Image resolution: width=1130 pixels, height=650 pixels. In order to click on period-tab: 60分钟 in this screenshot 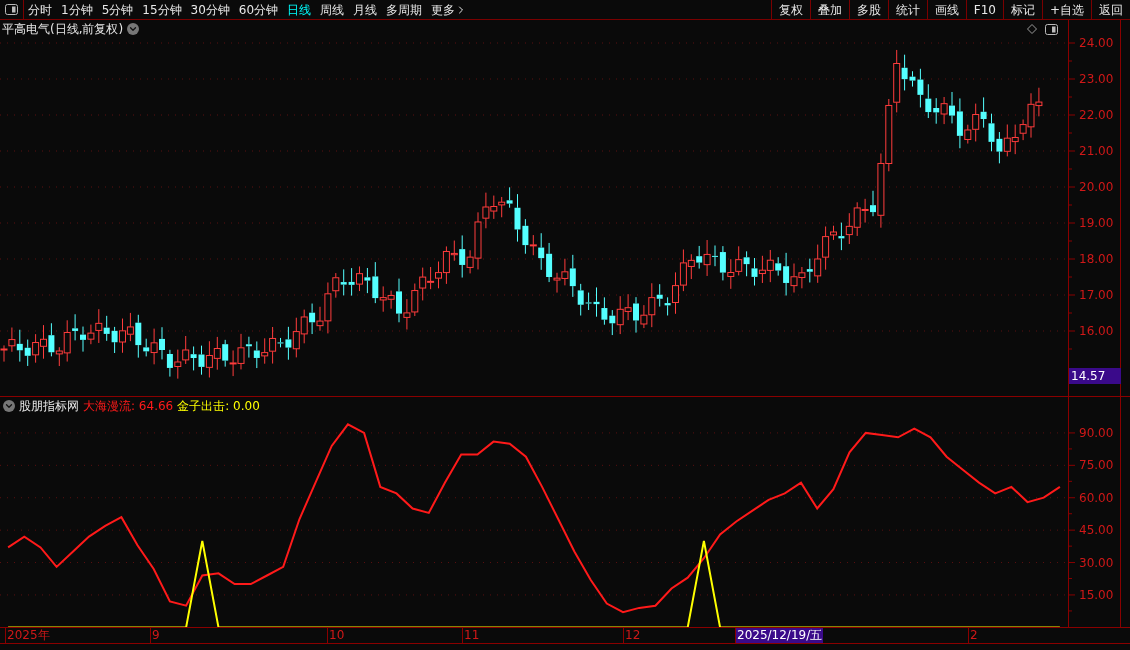, I will do `click(258, 9)`.